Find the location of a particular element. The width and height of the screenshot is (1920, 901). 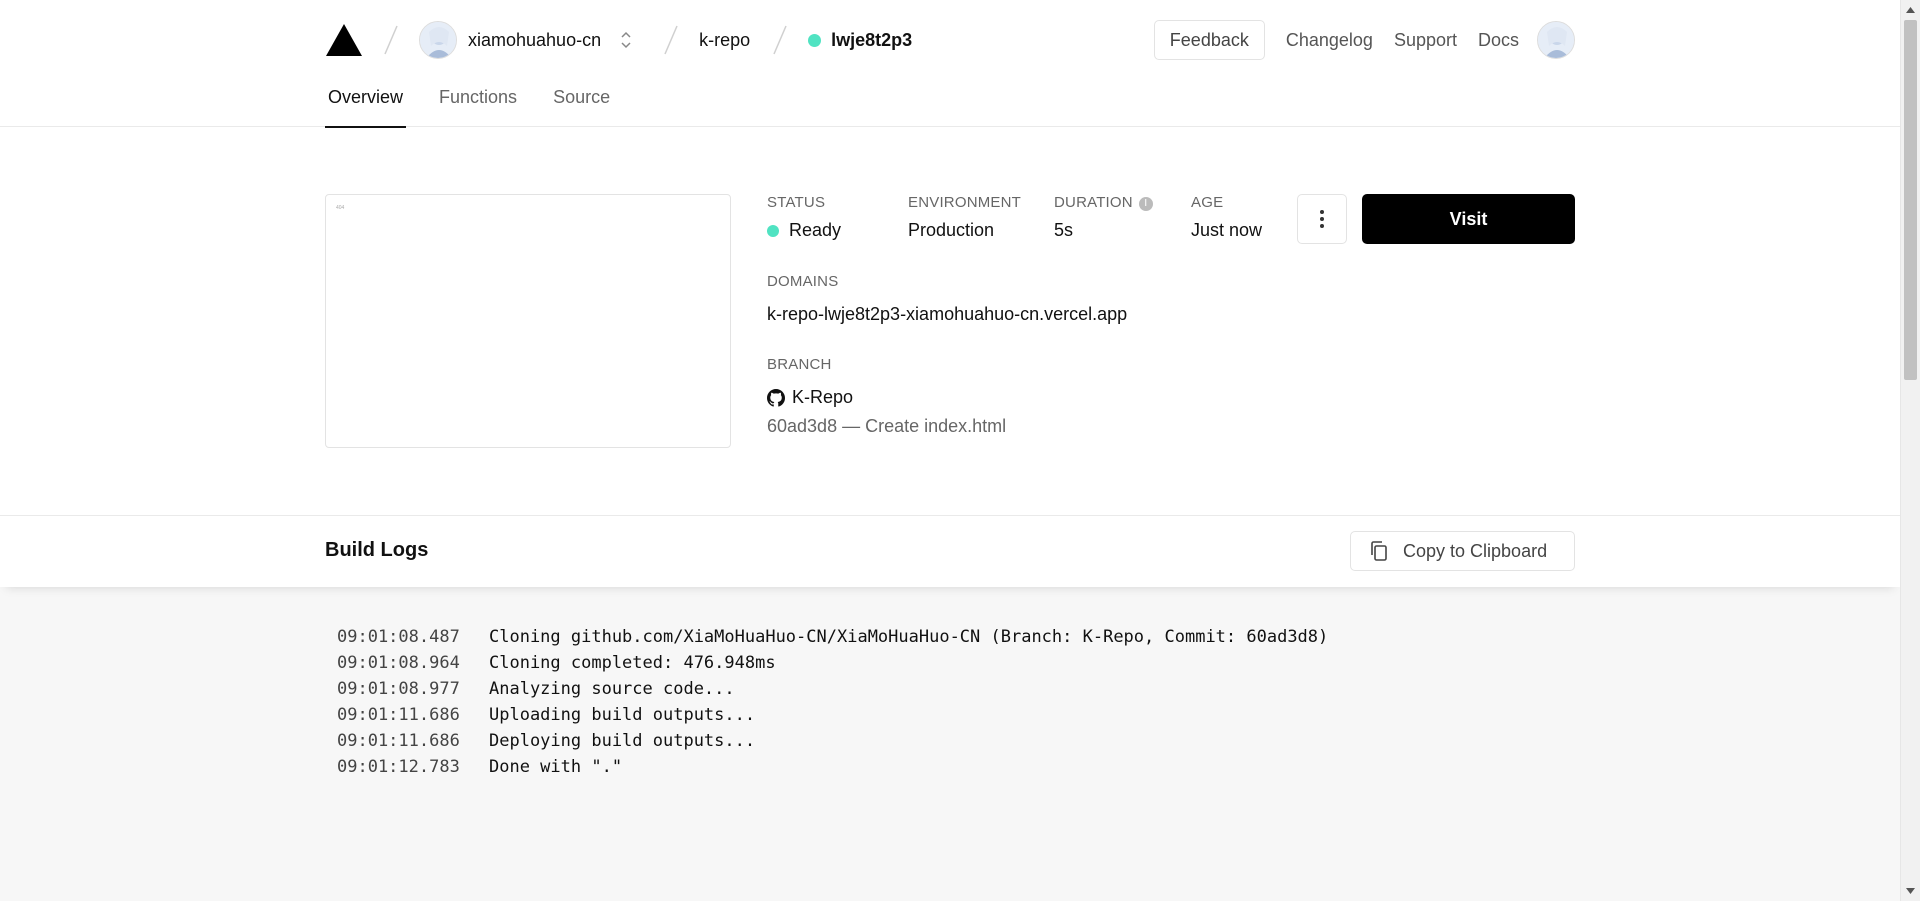

deployment-status-dot is located at coordinates (815, 40).